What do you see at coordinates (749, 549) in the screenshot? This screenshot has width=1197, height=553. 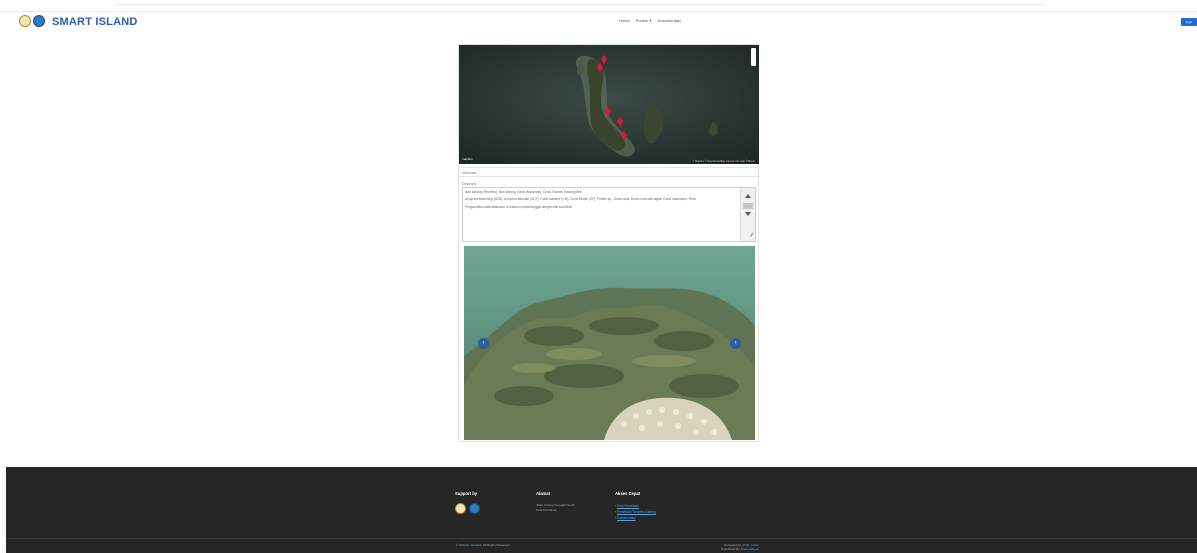 I see `distributed-link: ThemeWagon` at bounding box center [749, 549].